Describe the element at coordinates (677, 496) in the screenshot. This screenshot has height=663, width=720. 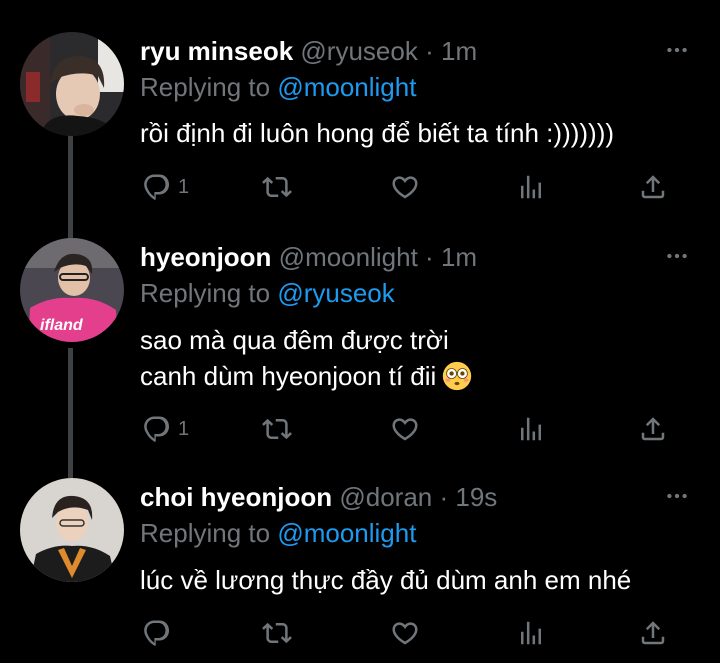
I see `more-icon` at that location.